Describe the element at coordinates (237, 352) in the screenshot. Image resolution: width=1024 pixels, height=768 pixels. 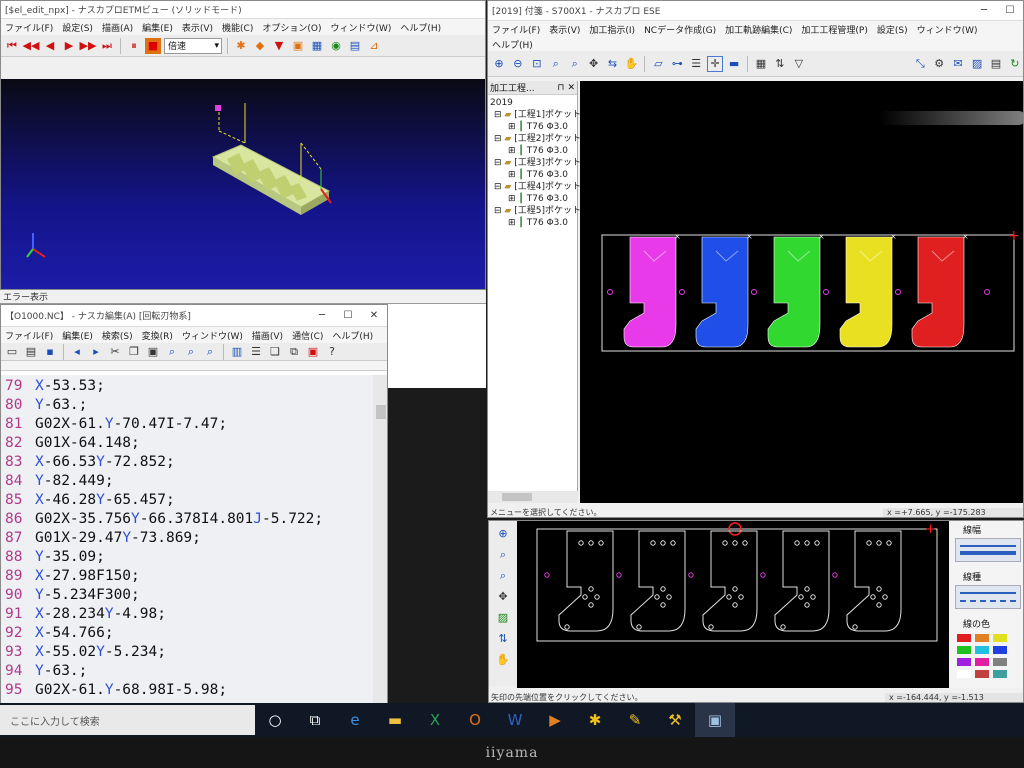
I see `document-icon: ▥` at that location.